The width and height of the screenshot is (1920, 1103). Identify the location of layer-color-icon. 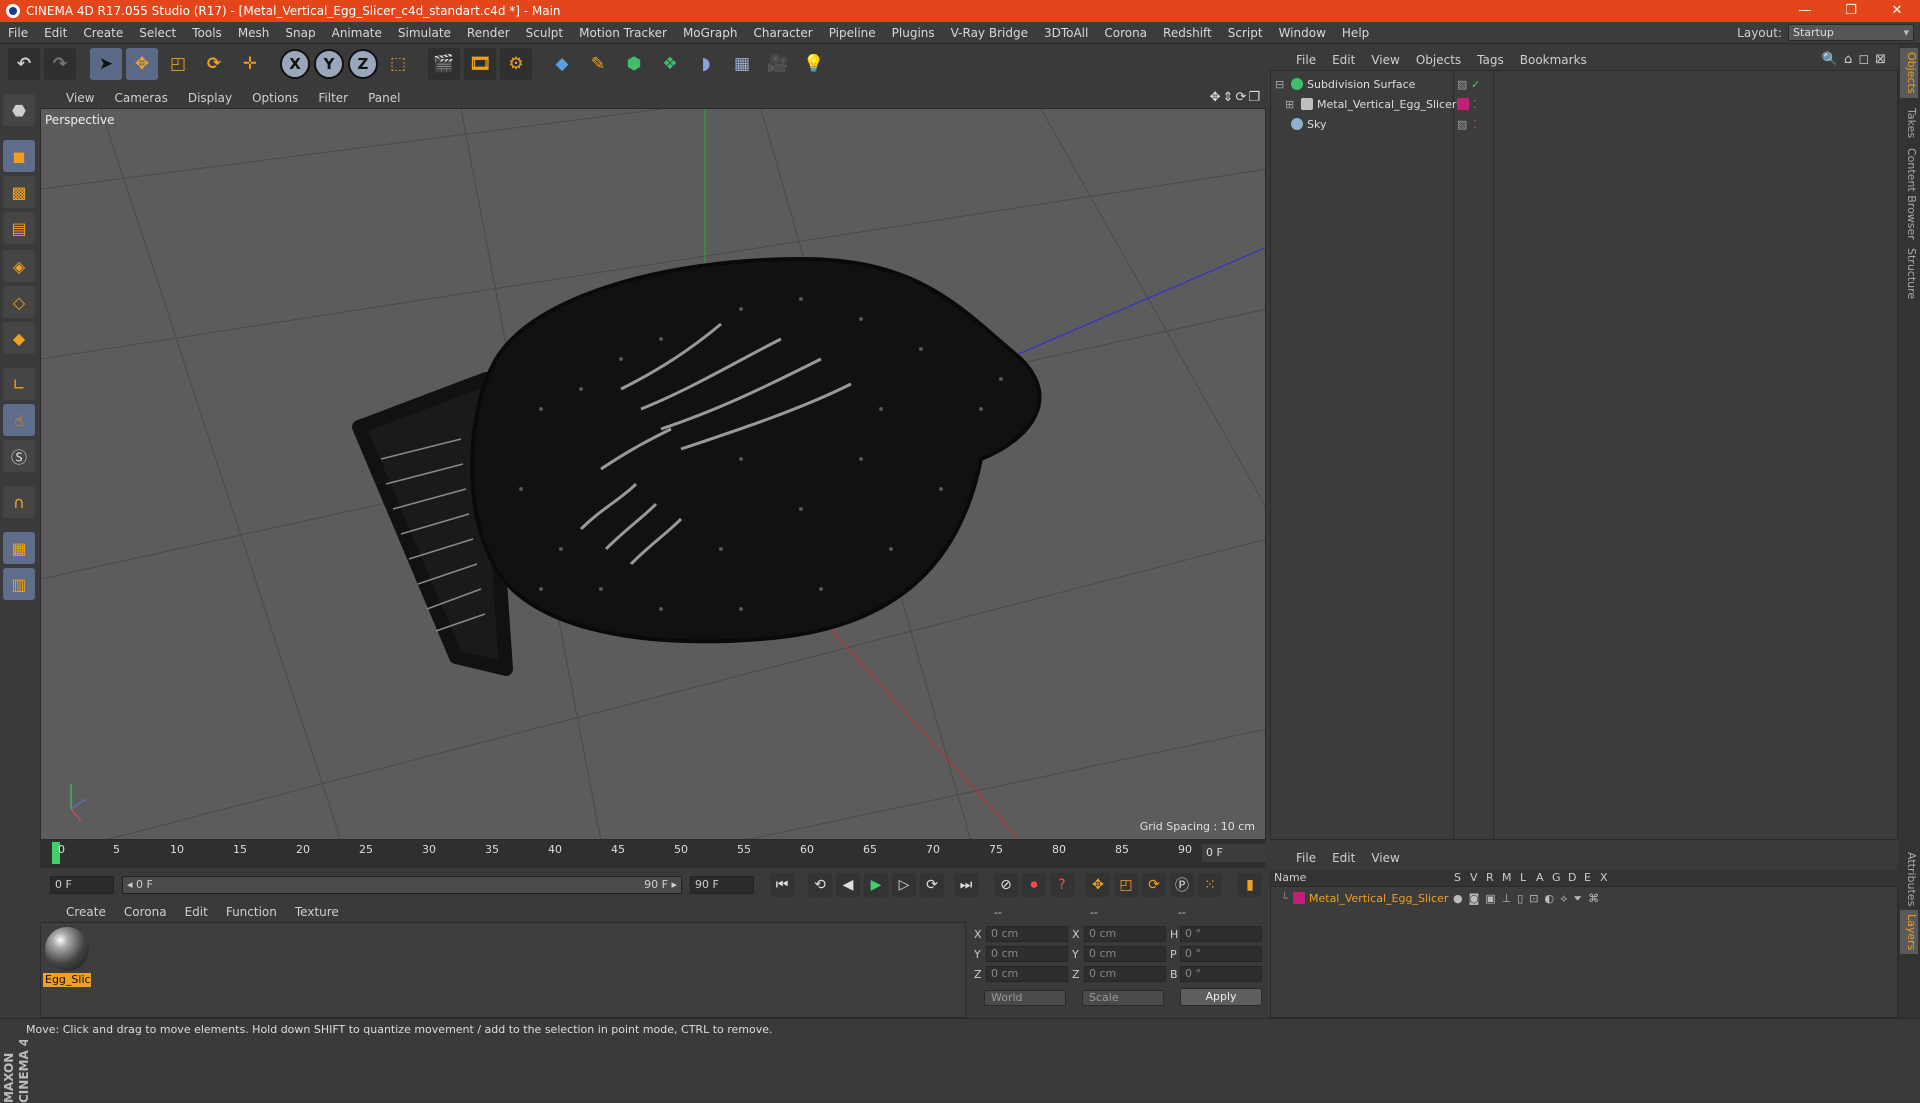
(1463, 104).